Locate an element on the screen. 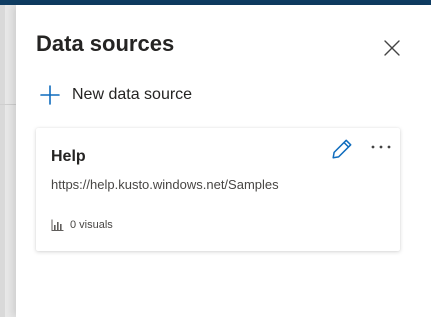  more-icon is located at coordinates (381, 147).